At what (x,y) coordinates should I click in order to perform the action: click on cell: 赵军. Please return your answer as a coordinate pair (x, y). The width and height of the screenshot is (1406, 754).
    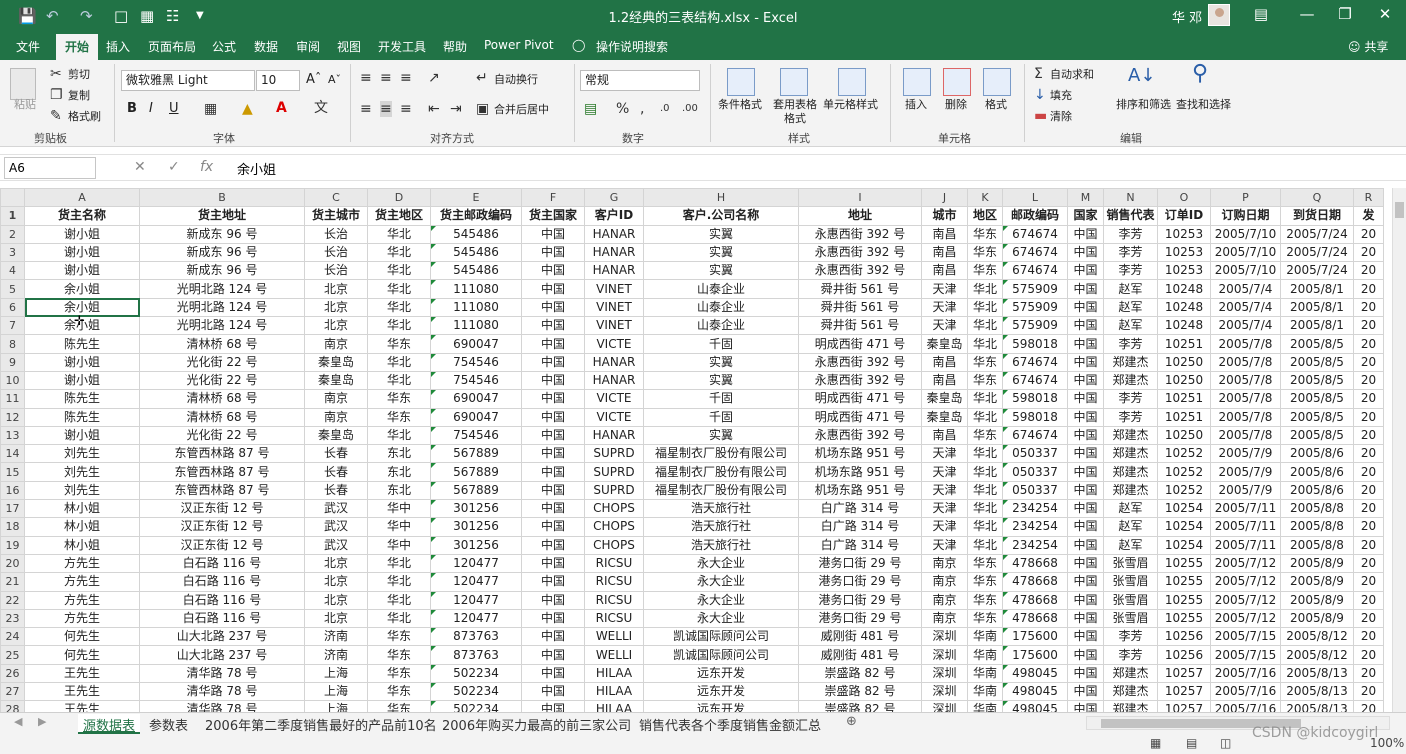
    Looking at the image, I should click on (1130, 326).